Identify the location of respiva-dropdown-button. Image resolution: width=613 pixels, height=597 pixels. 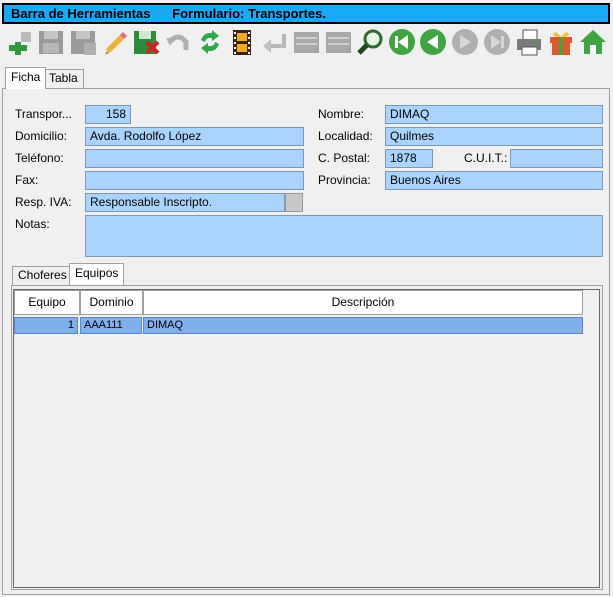
(294, 202).